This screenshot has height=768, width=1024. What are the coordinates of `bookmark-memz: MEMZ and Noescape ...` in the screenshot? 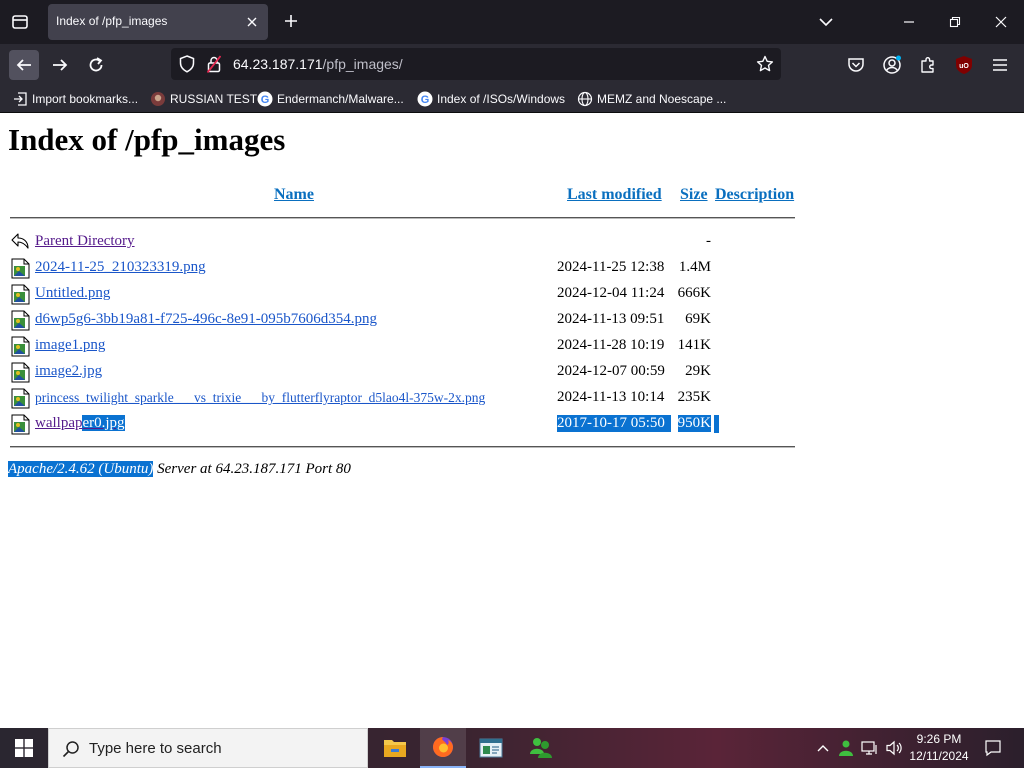 It's located at (651, 99).